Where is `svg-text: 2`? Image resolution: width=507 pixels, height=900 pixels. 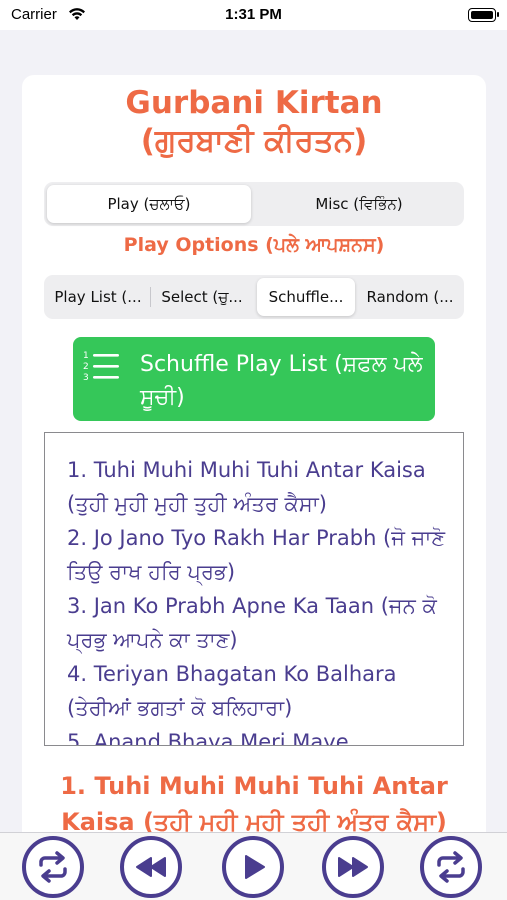
svg-text: 2 is located at coordinates (86, 367).